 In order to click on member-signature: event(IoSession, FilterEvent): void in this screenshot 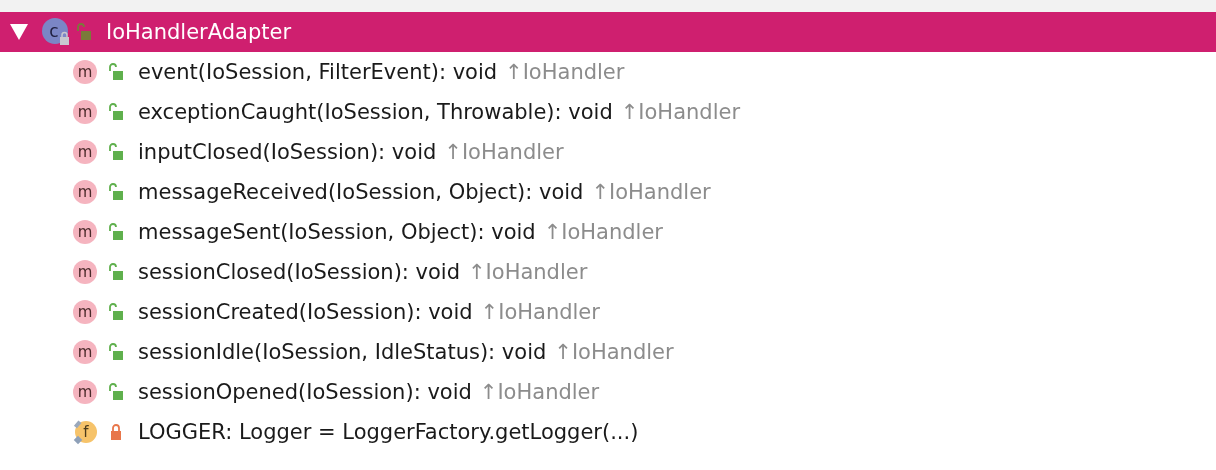, I will do `click(318, 72)`.